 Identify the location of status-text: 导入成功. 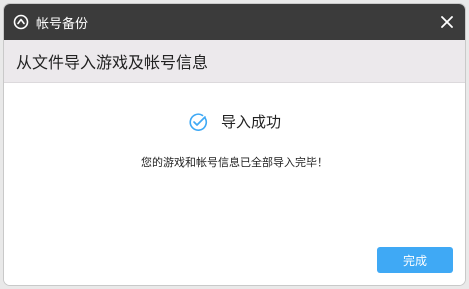
(250, 122).